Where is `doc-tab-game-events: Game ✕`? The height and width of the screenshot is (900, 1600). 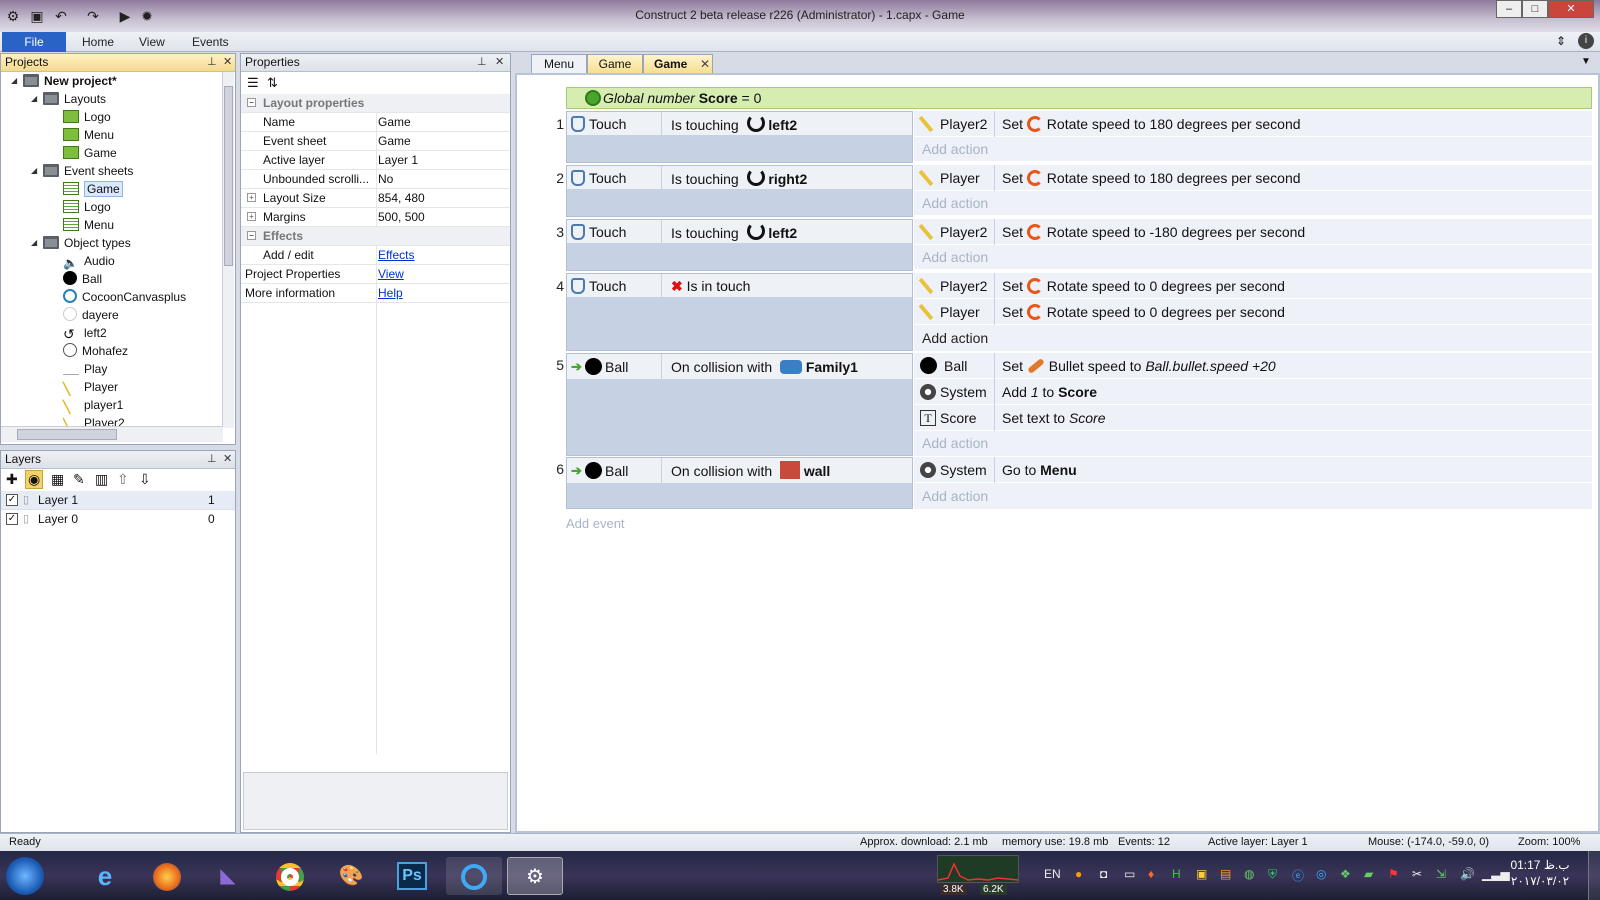
doc-tab-game-events: Game ✕ is located at coordinates (678, 63).